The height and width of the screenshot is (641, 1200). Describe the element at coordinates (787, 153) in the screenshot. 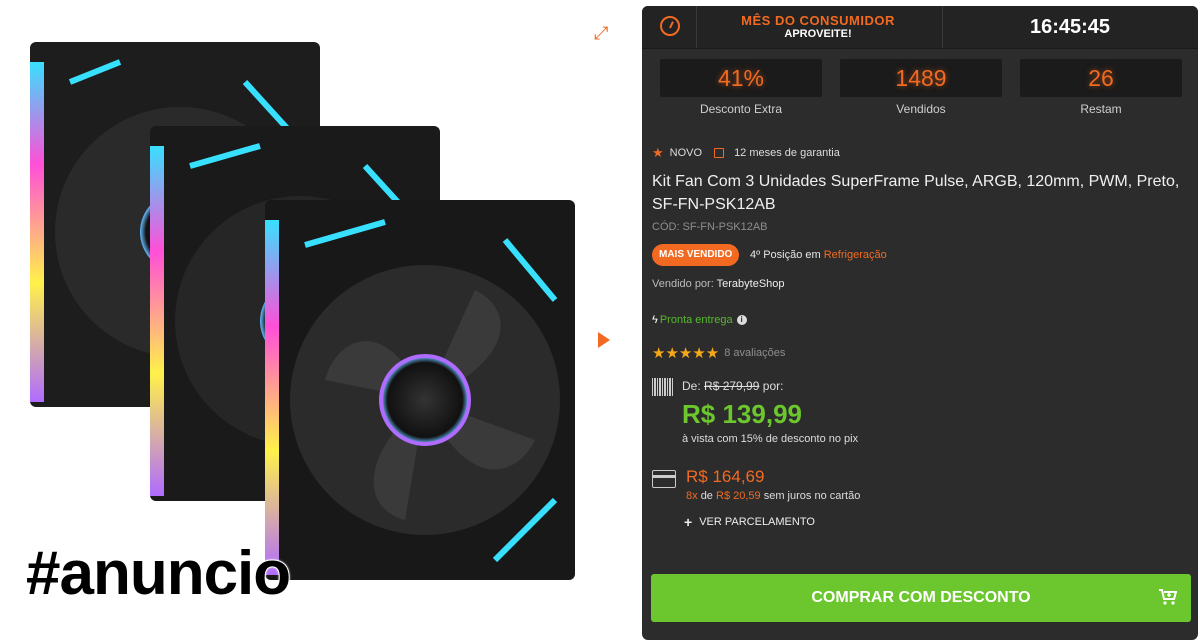

I see `warranty-text: 12 meses de garantia` at that location.